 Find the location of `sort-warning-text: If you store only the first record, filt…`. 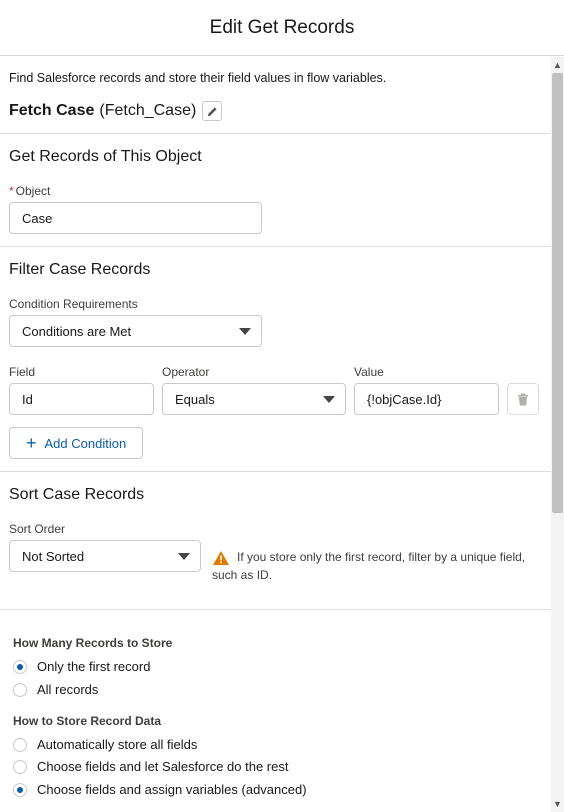

sort-warning-text: If you store only the first record, filt… is located at coordinates (369, 566).